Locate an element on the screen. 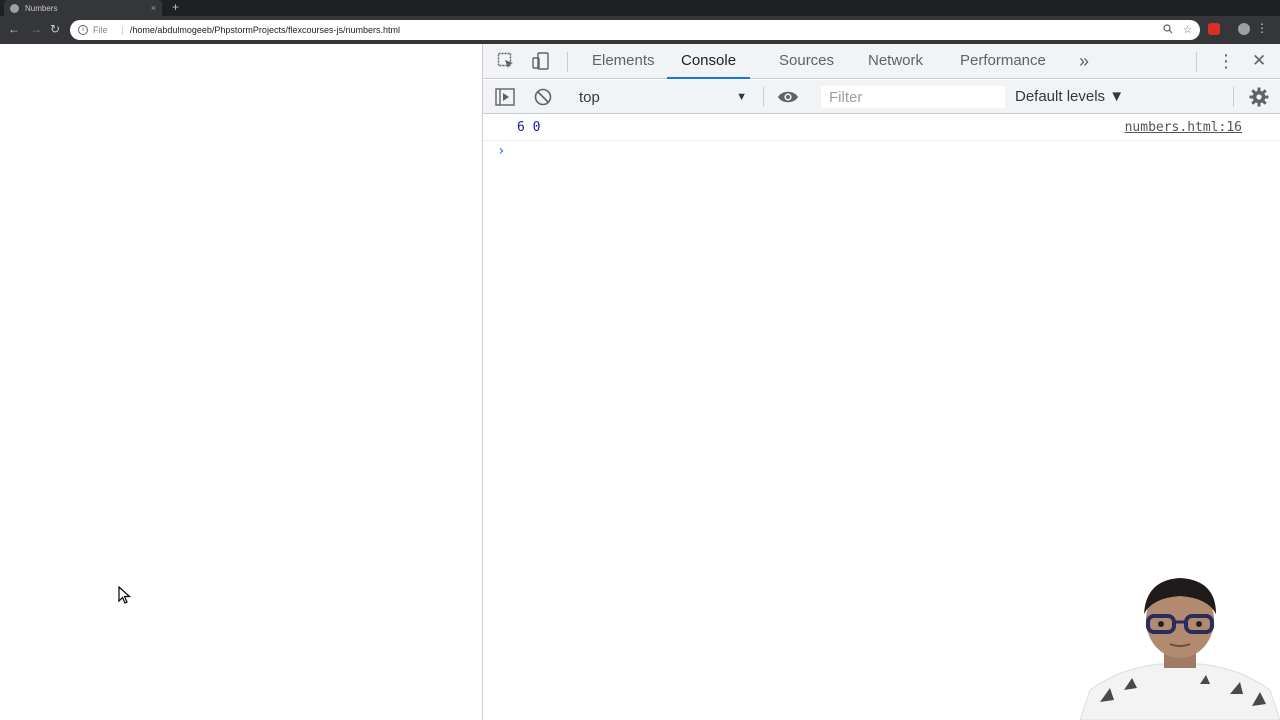 The width and height of the screenshot is (1280, 720). tab-console: Console is located at coordinates (709, 61).